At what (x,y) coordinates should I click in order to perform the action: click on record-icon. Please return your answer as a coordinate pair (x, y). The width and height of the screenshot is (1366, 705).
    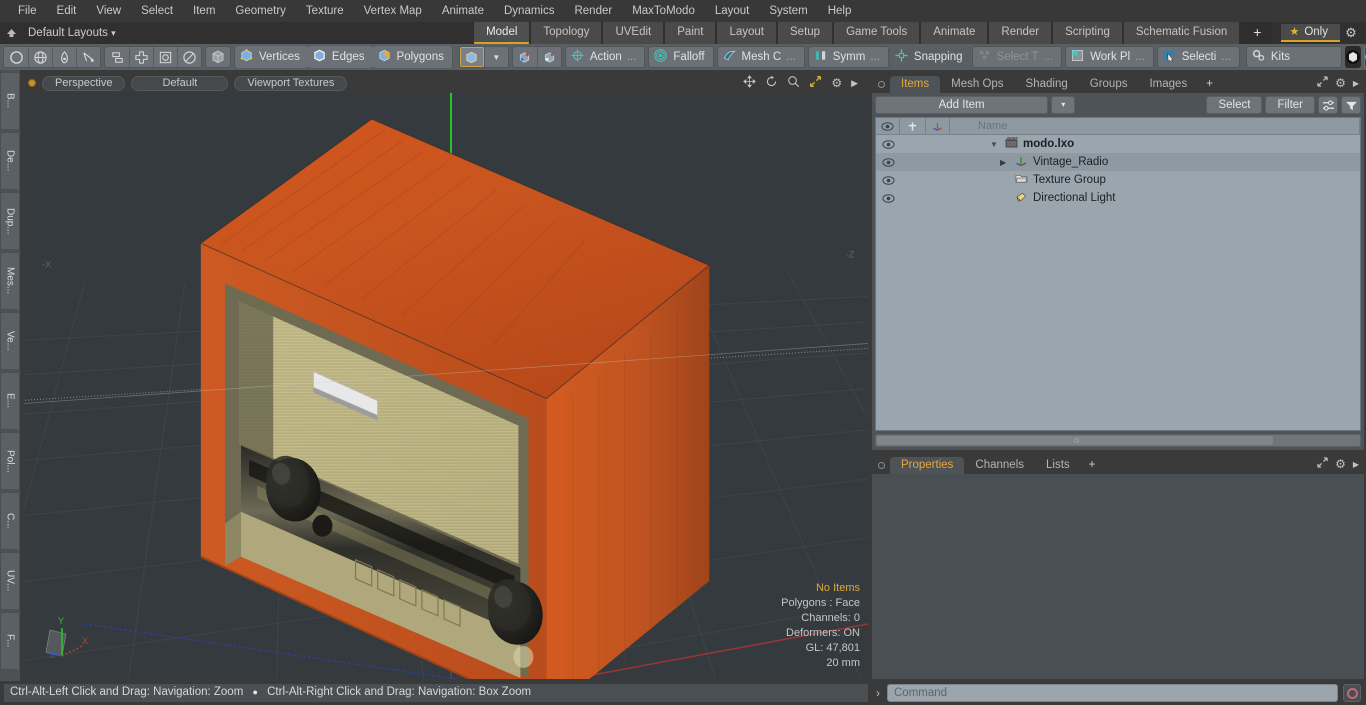
    Looking at the image, I should click on (1352, 693).